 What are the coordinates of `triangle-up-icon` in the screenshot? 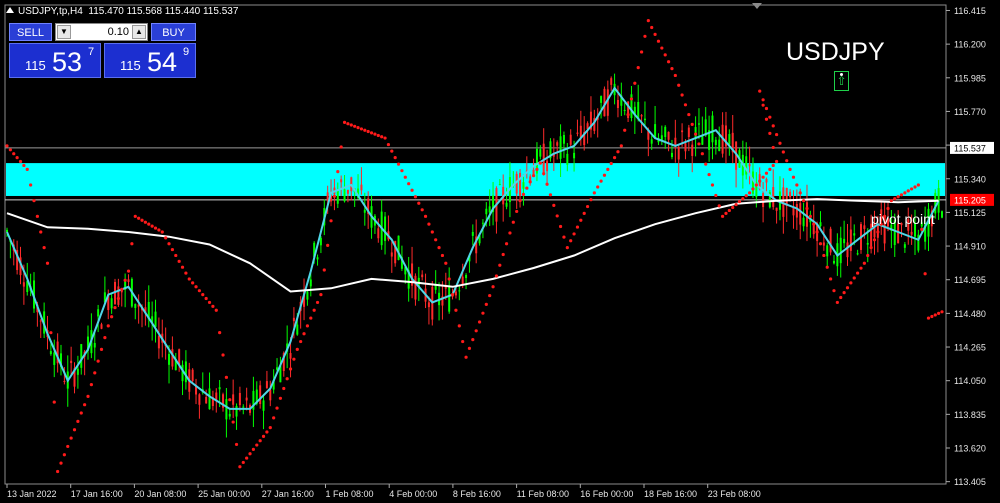 It's located at (10, 10).